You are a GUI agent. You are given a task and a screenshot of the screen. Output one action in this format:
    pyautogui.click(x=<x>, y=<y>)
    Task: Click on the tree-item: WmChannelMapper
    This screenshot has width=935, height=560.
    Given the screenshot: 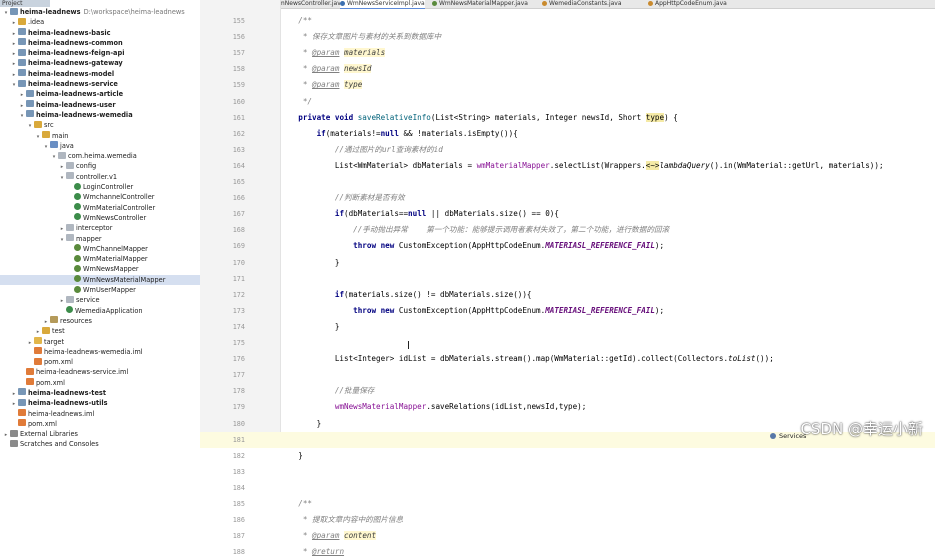 What is the action you would take?
    pyautogui.click(x=100, y=249)
    